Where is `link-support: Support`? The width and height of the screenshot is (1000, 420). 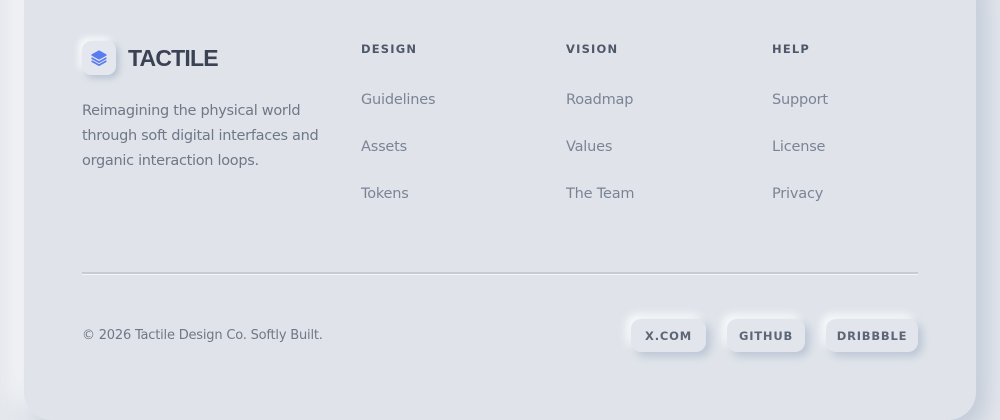
link-support: Support is located at coordinates (800, 100).